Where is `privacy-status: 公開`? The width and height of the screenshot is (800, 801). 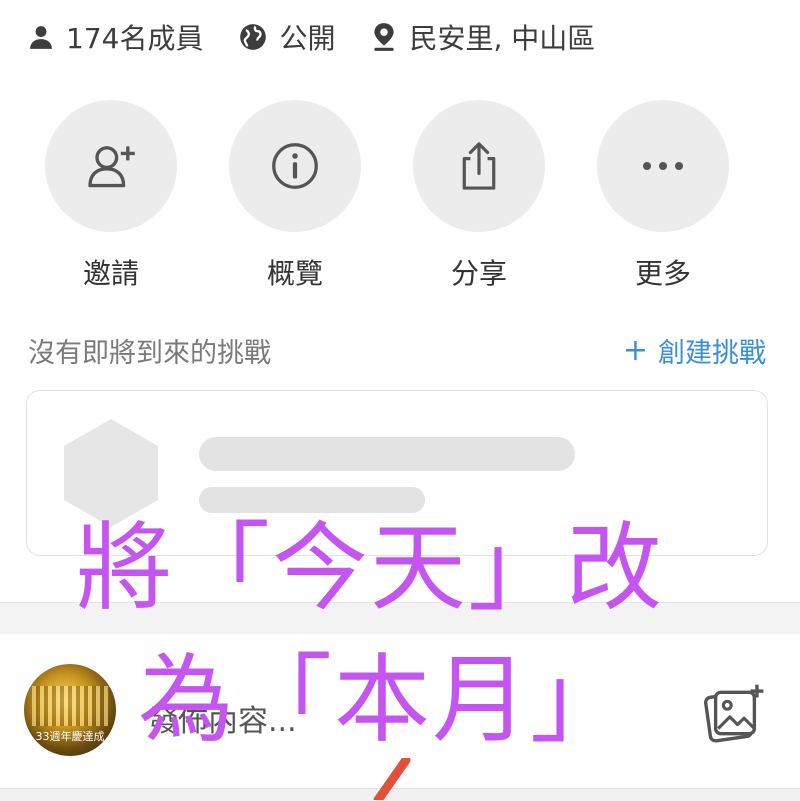 privacy-status: 公開 is located at coordinates (287, 37).